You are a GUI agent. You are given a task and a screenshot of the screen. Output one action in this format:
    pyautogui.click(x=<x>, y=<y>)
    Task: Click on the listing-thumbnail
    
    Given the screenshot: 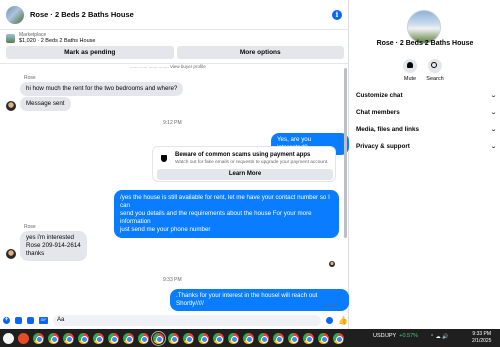 What is the action you would take?
    pyautogui.click(x=10, y=38)
    